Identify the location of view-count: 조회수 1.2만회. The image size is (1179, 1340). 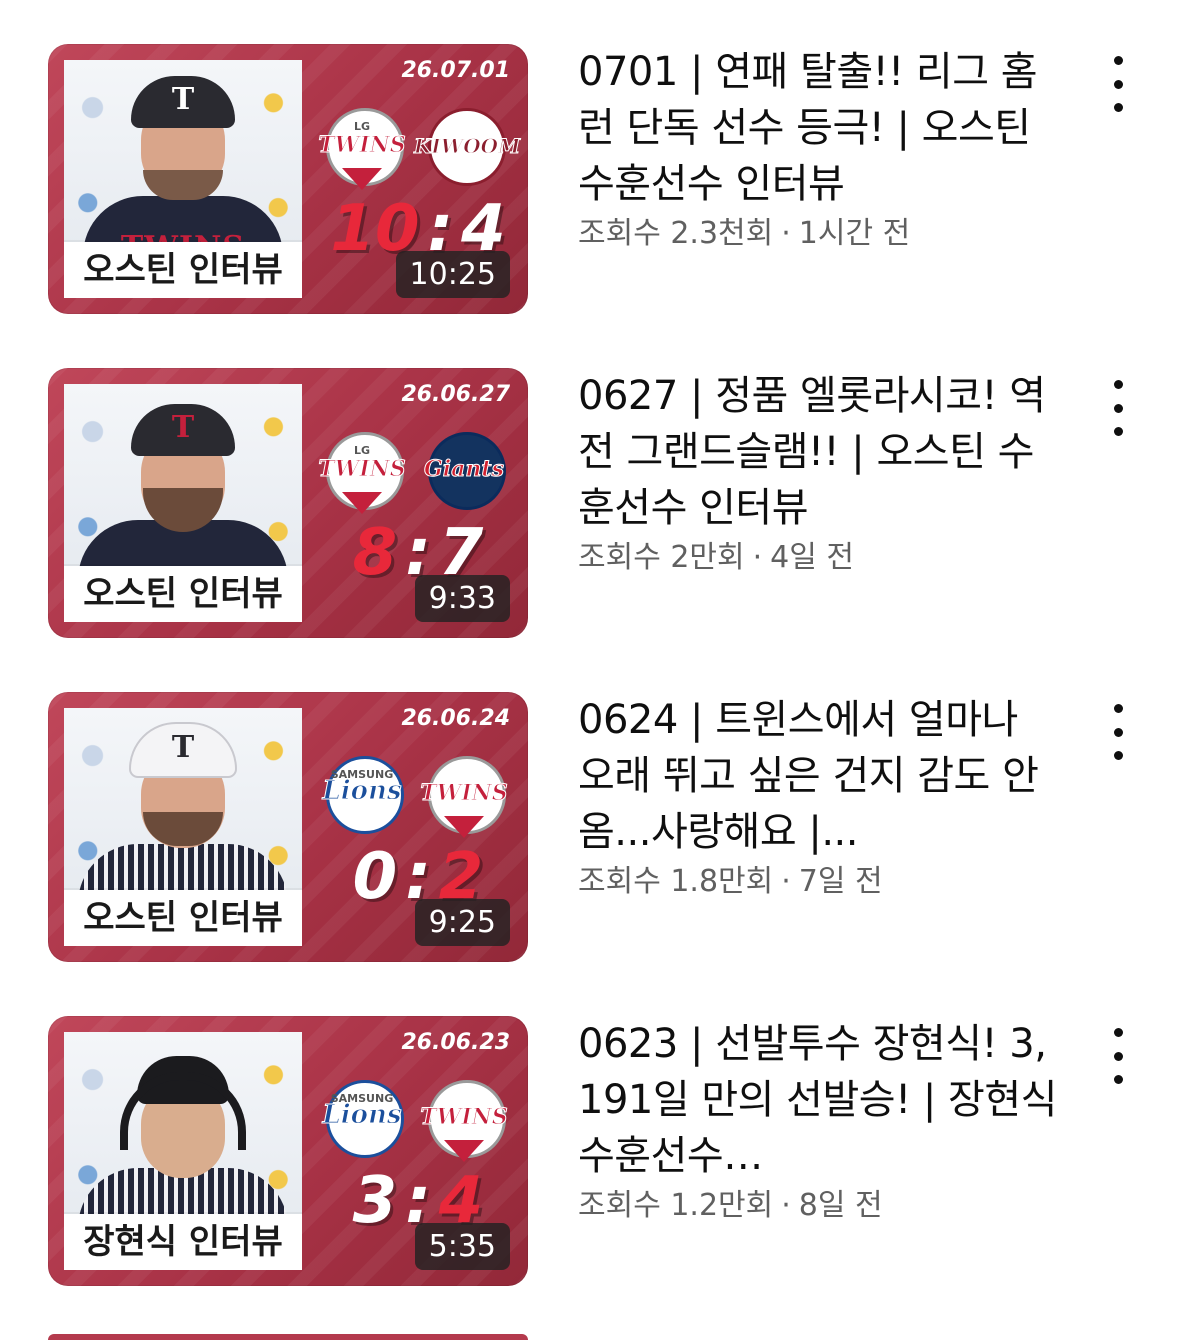
(676, 1205).